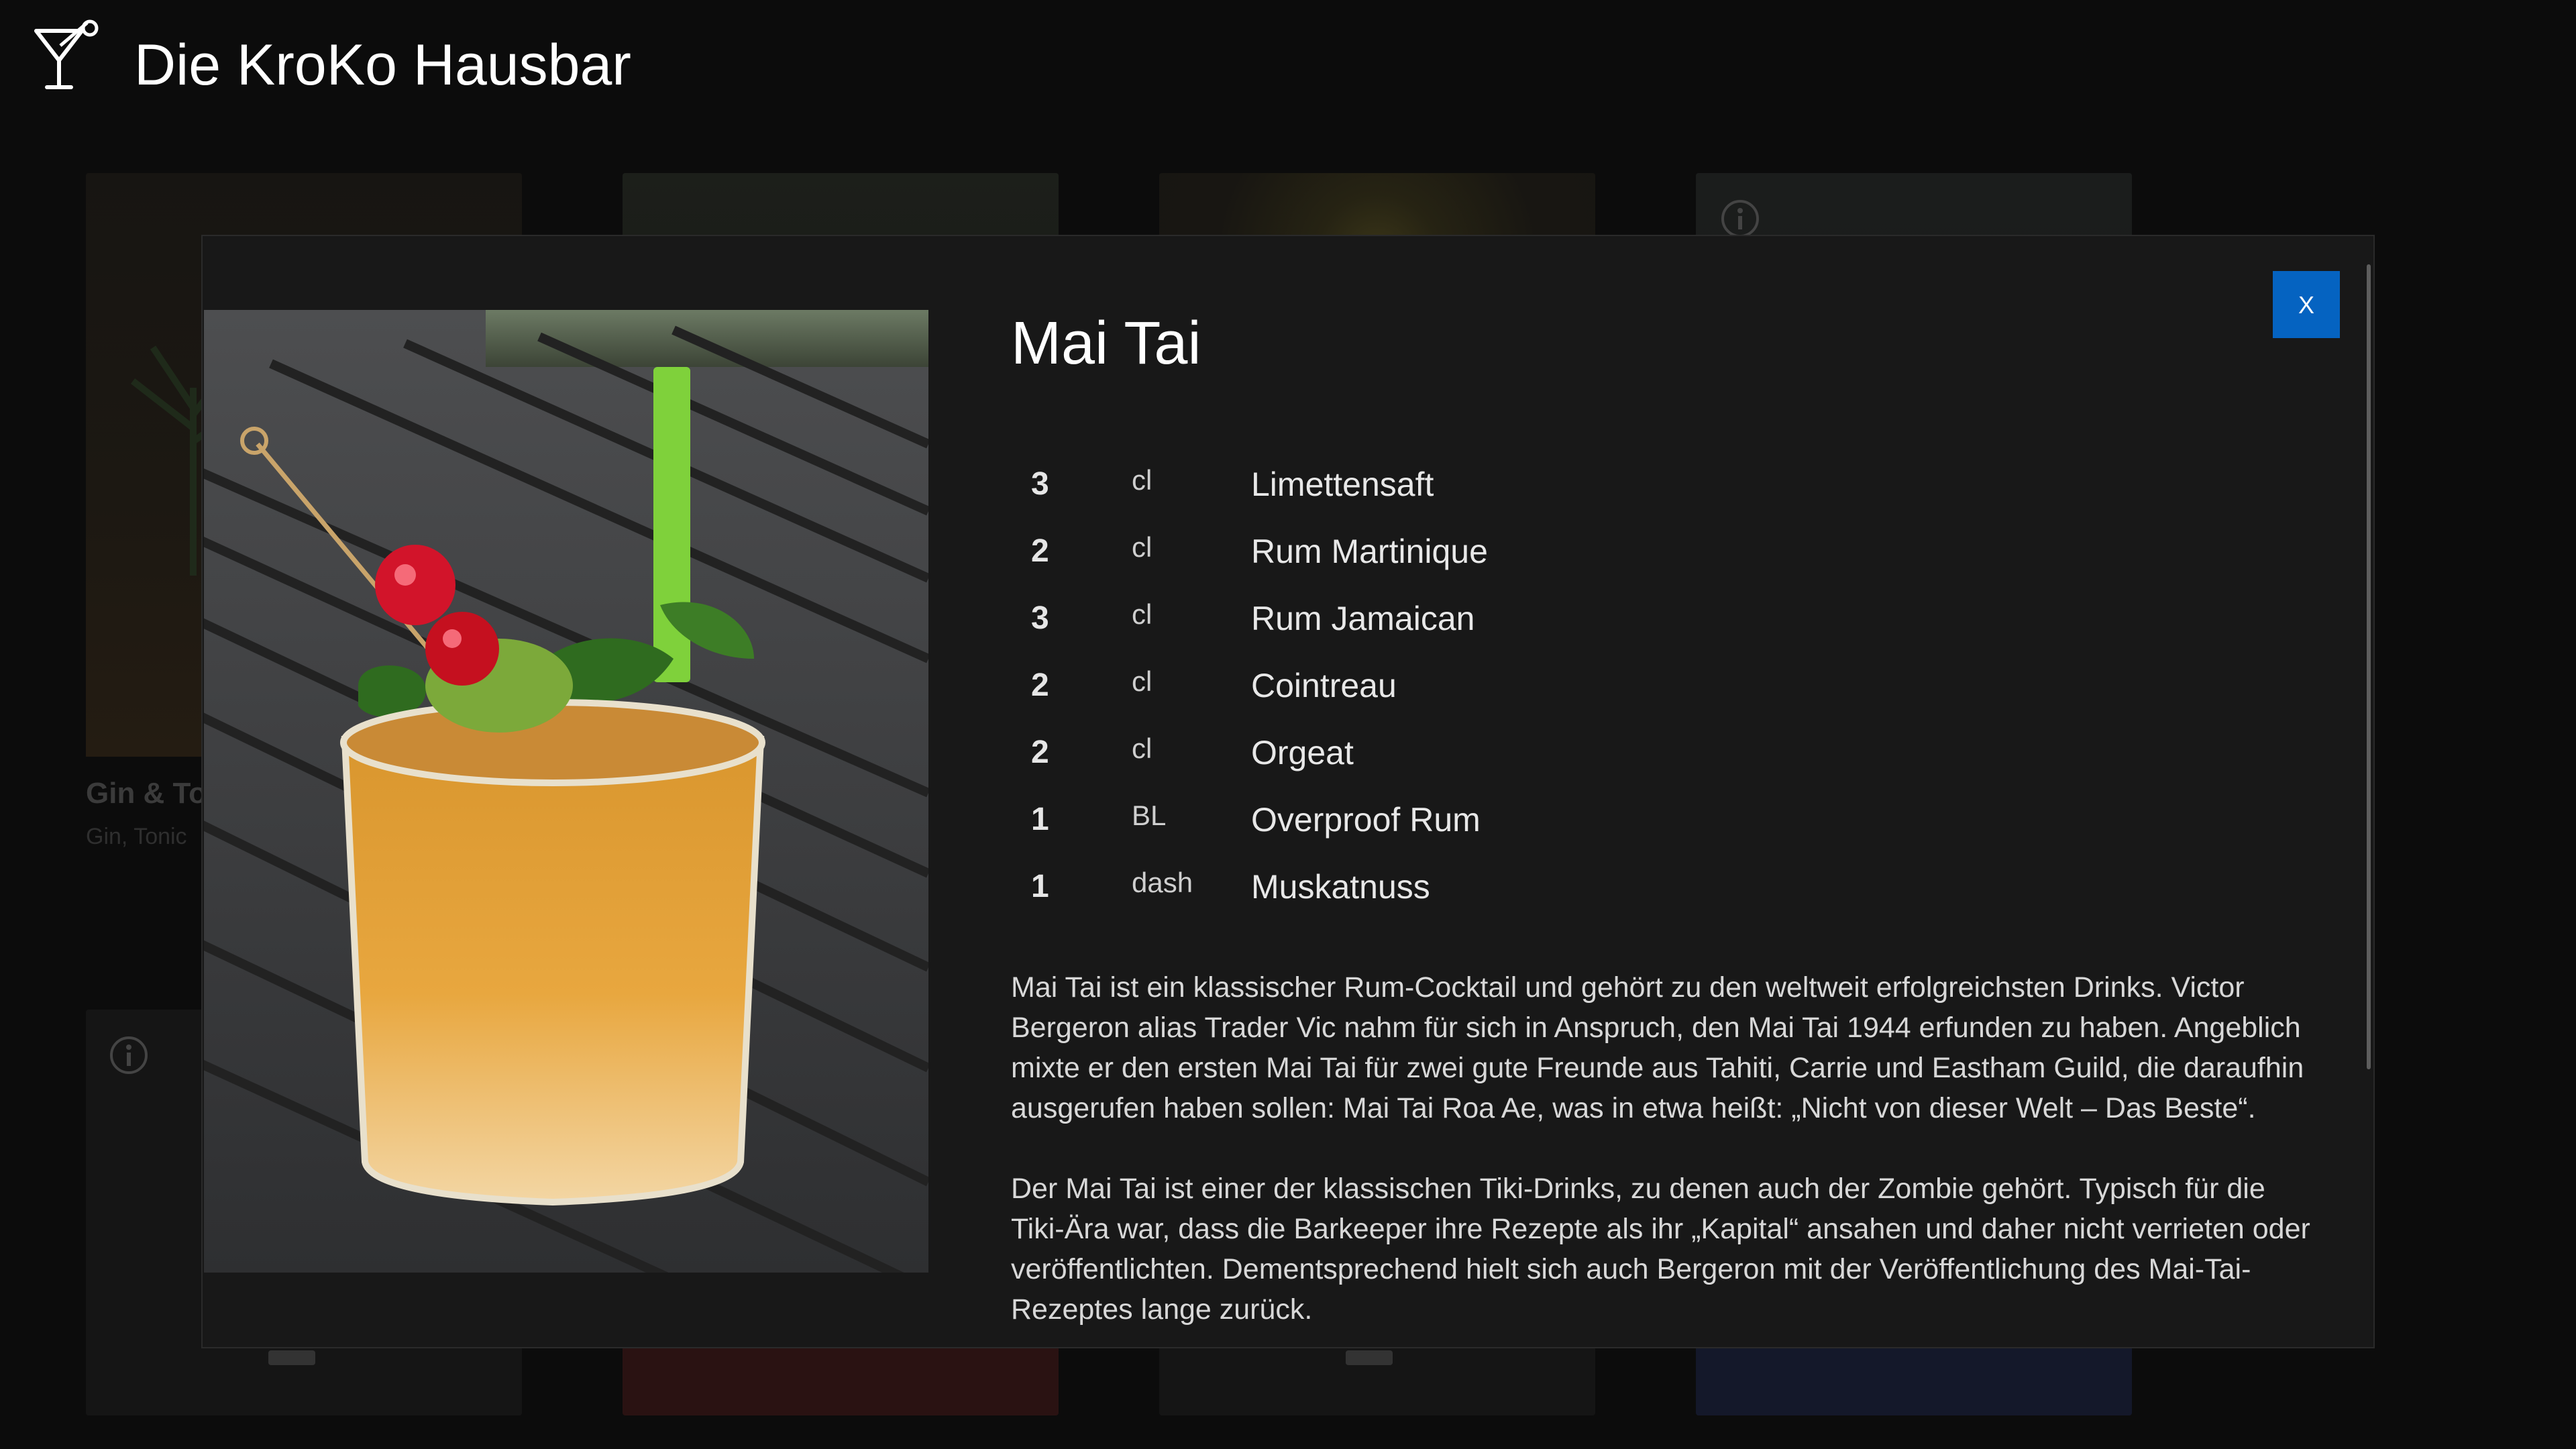 The width and height of the screenshot is (2576, 1449). Describe the element at coordinates (1668, 484) in the screenshot. I see `ingredient-row: 3 cl Limettensaft` at that location.